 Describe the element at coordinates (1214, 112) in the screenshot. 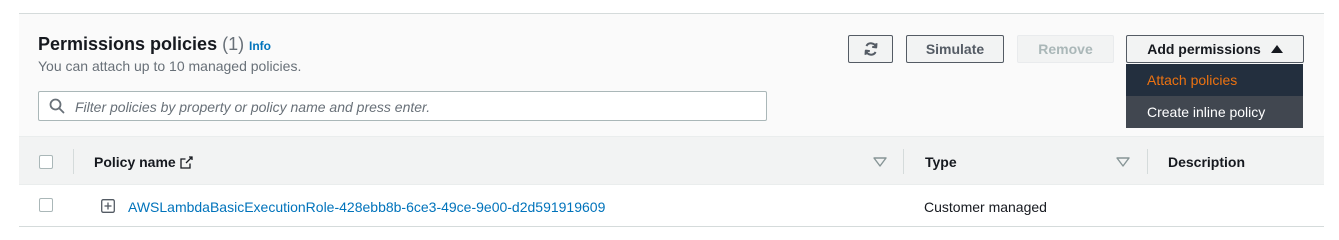

I see `menu-item-create-inline-policy: Create inline policy` at that location.